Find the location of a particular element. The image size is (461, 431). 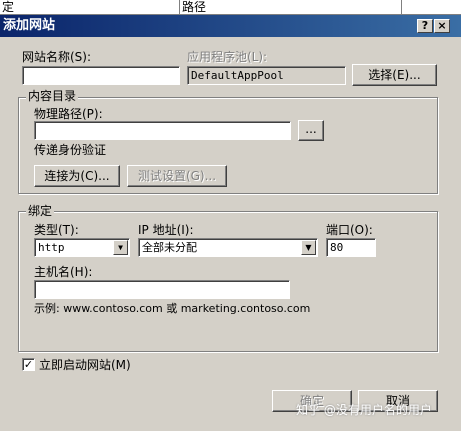

start-site-label: 立即启动网站(M) is located at coordinates (85, 365).